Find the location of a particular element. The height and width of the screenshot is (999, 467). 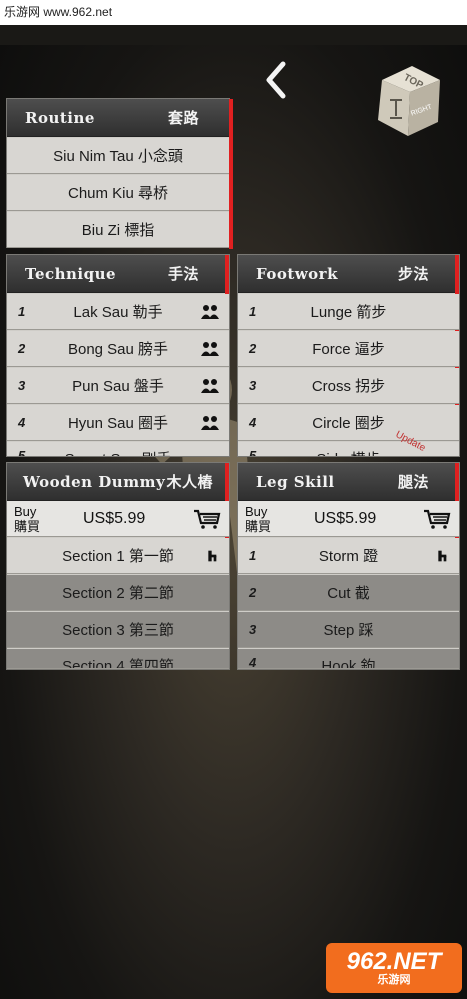

dummy-section-item: Section 3 第三節 is located at coordinates (118, 630).